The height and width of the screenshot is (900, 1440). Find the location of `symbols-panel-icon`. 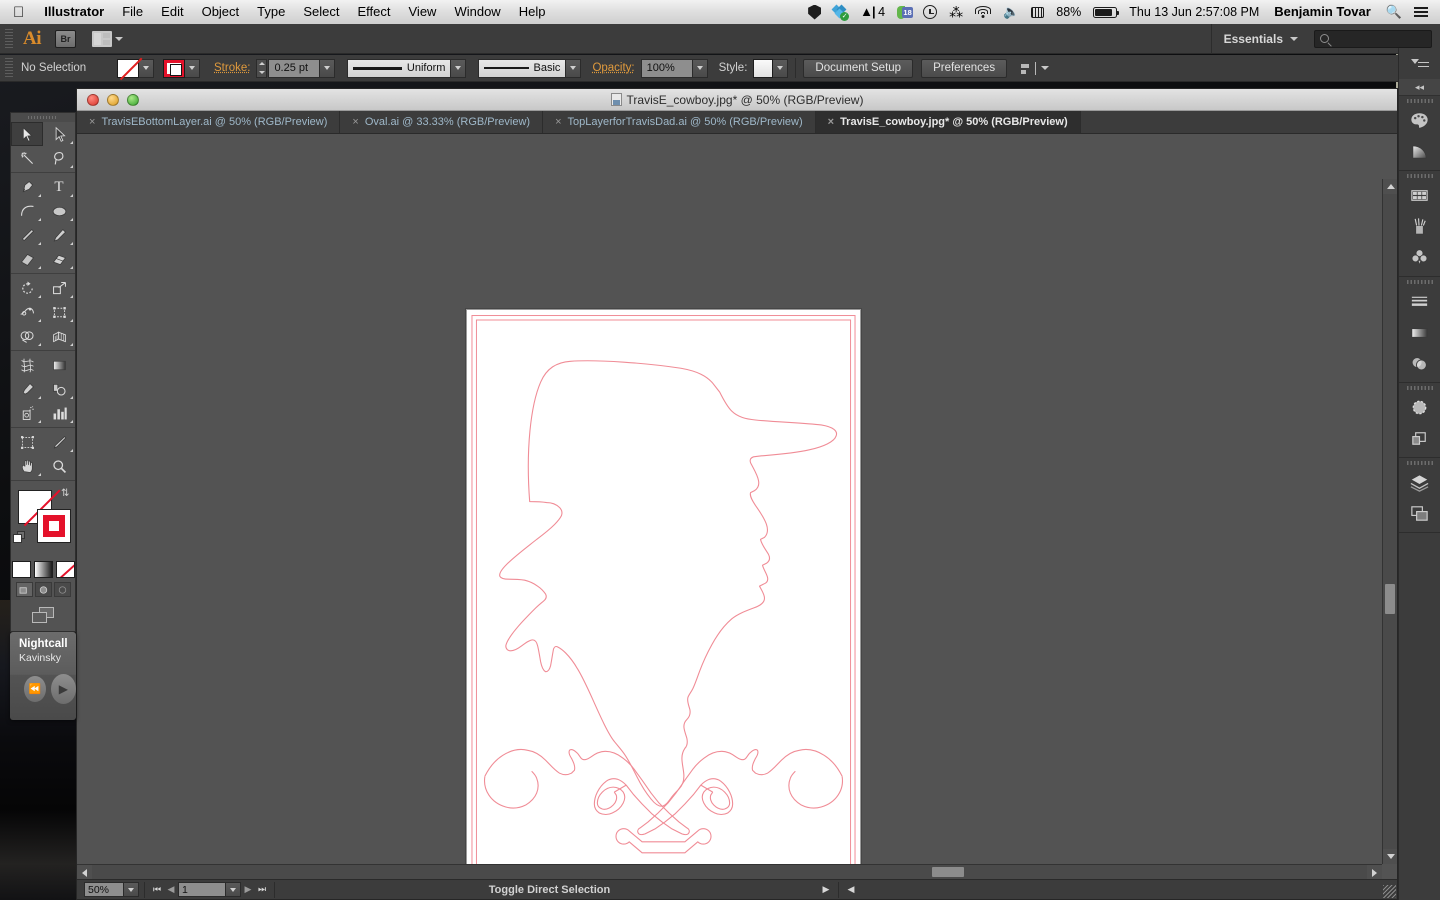

symbols-panel-icon is located at coordinates (1419, 257).